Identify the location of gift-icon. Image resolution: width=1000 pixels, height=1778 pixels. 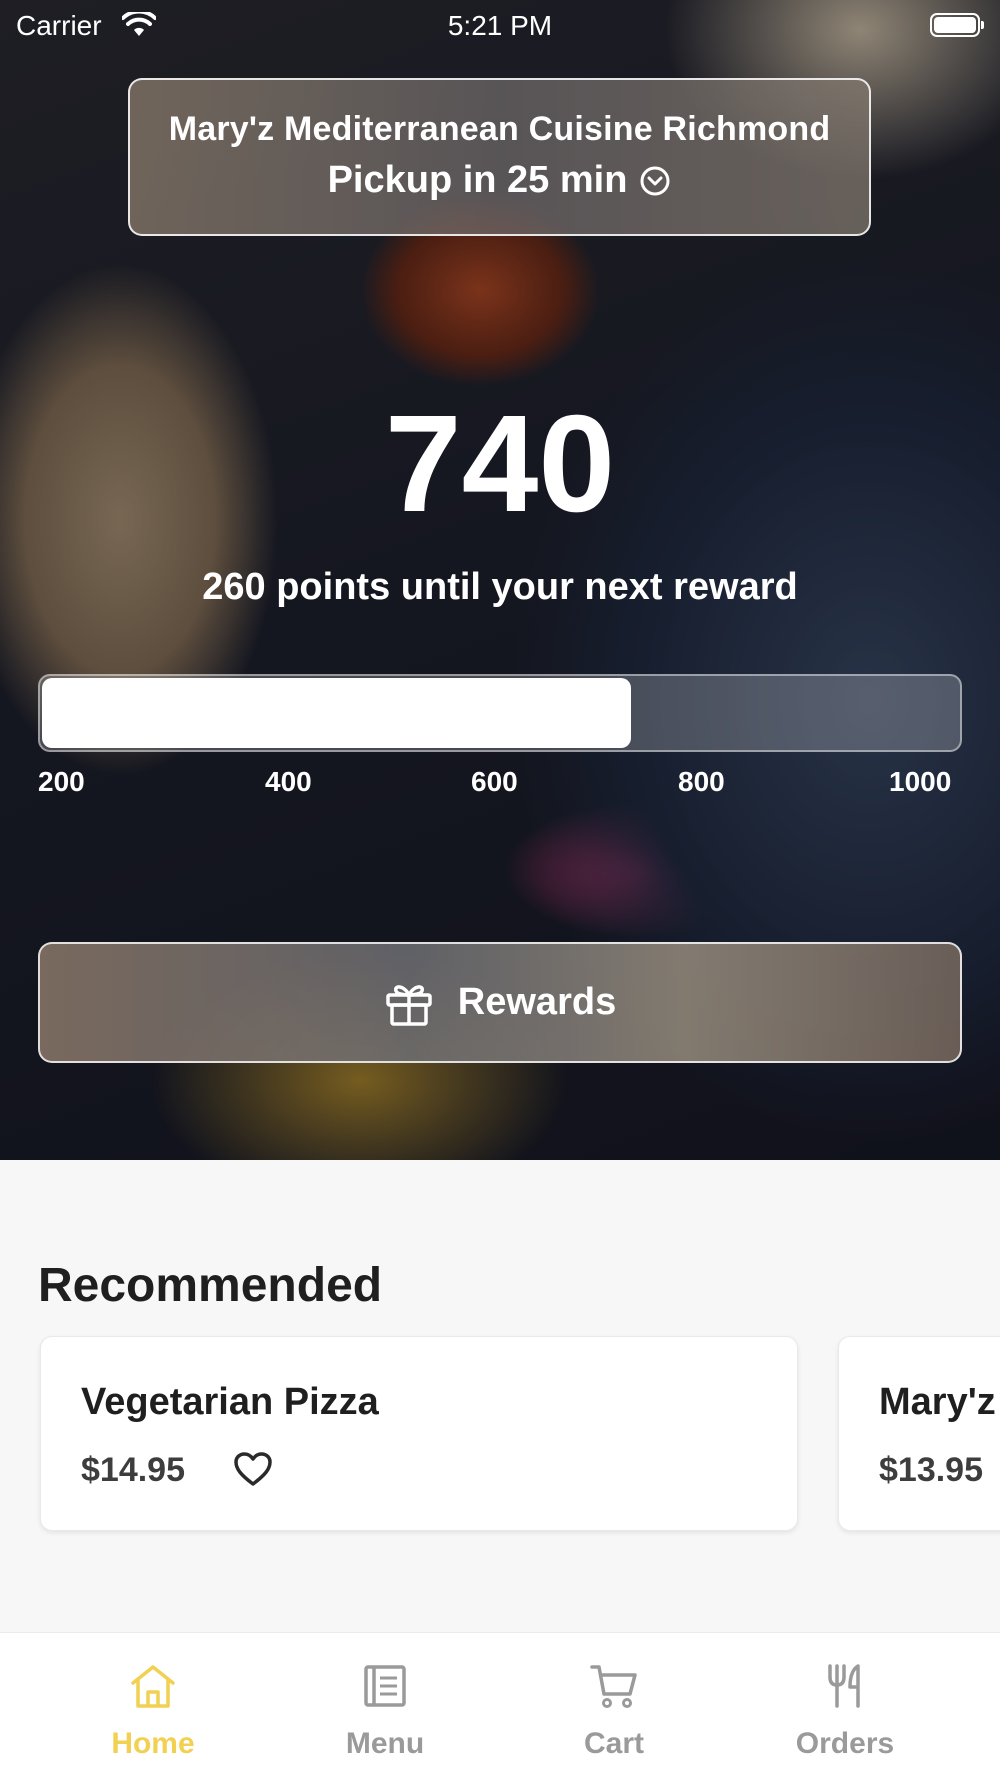
(409, 1005).